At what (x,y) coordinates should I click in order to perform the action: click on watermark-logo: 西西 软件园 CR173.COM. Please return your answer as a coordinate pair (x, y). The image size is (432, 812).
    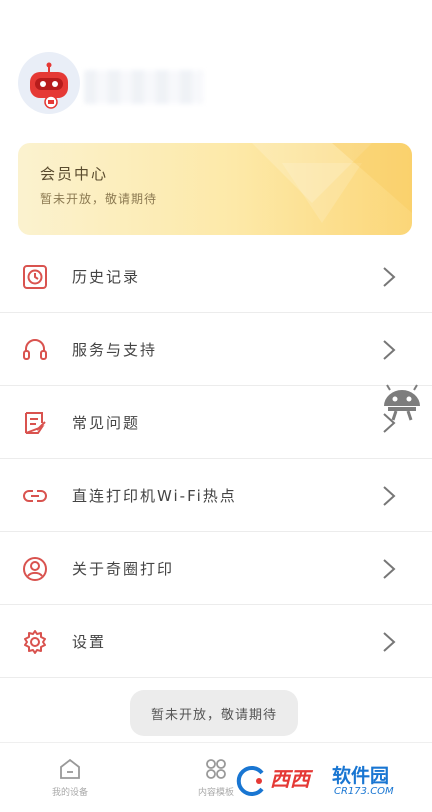
    Looking at the image, I should click on (331, 781).